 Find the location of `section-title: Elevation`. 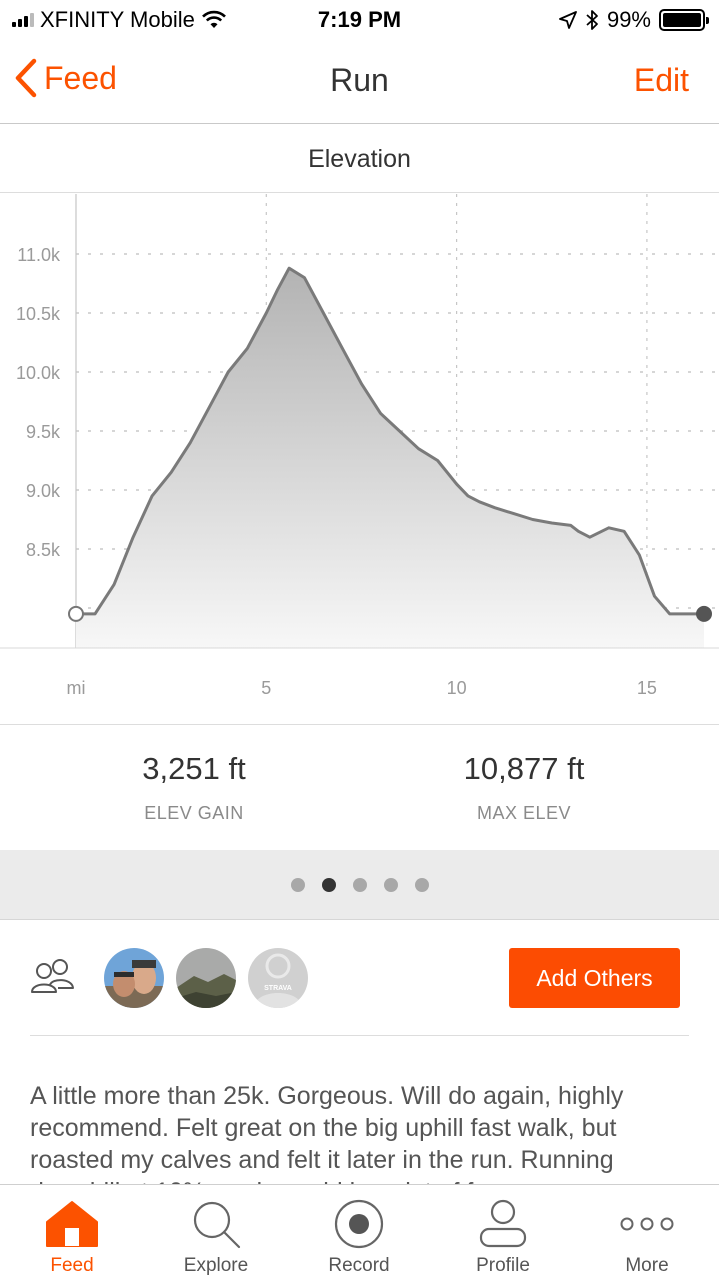

section-title: Elevation is located at coordinates (359, 159).